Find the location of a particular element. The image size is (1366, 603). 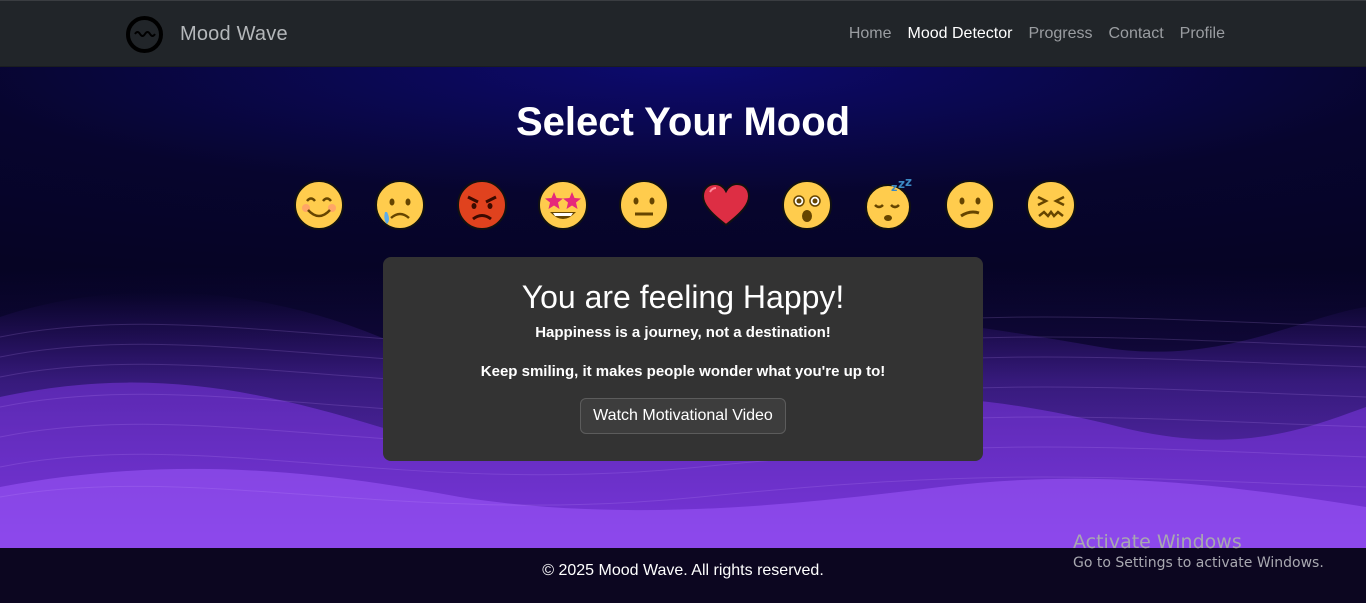

brand: Mood Wave is located at coordinates (207, 34).